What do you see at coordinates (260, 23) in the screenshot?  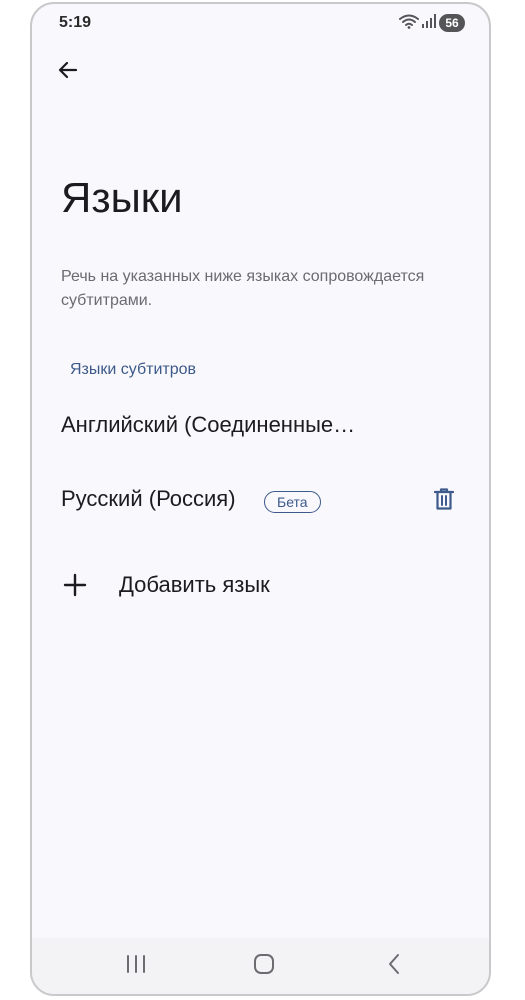 I see `status-bar: 5:19 56` at bounding box center [260, 23].